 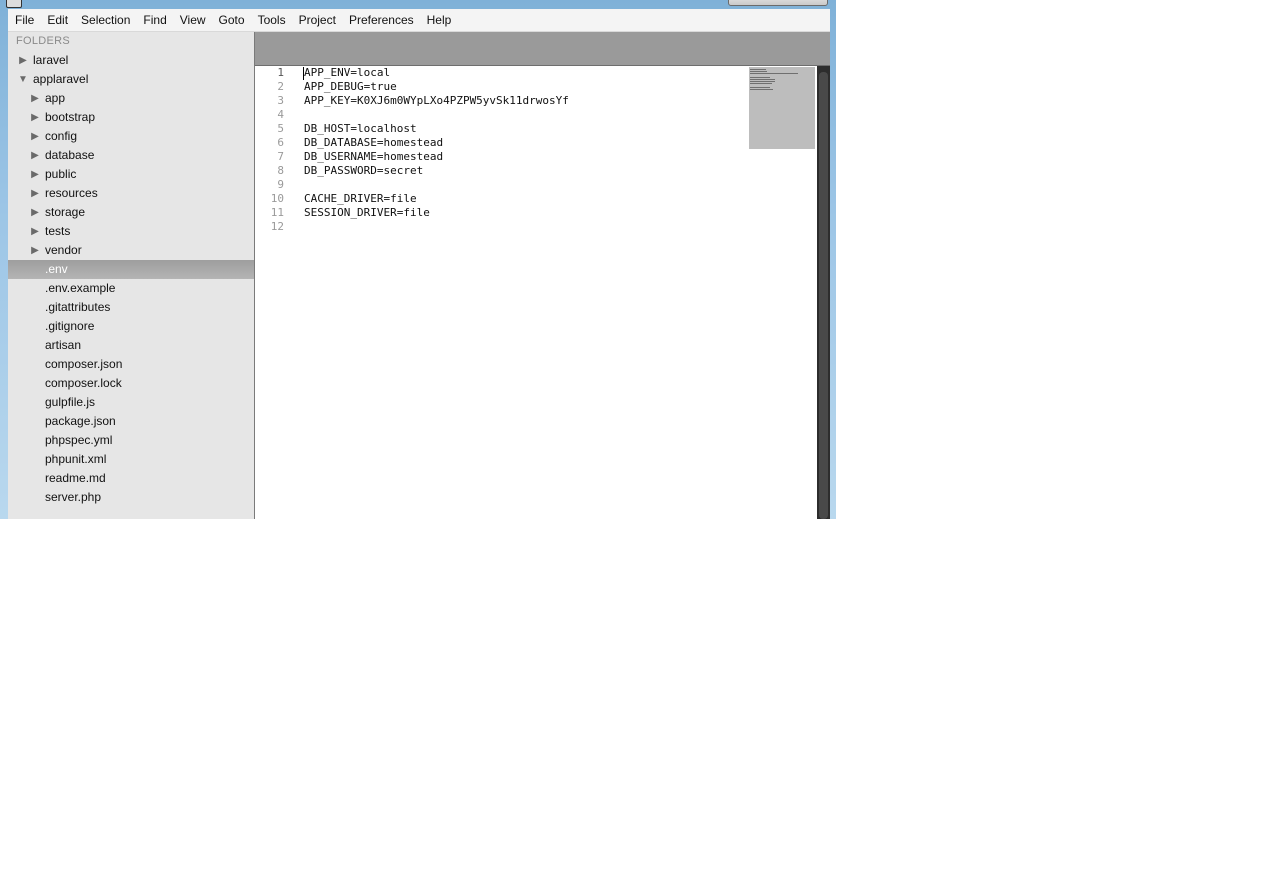 I want to click on tree-folder: ▶ storage, so click(x=131, y=212).